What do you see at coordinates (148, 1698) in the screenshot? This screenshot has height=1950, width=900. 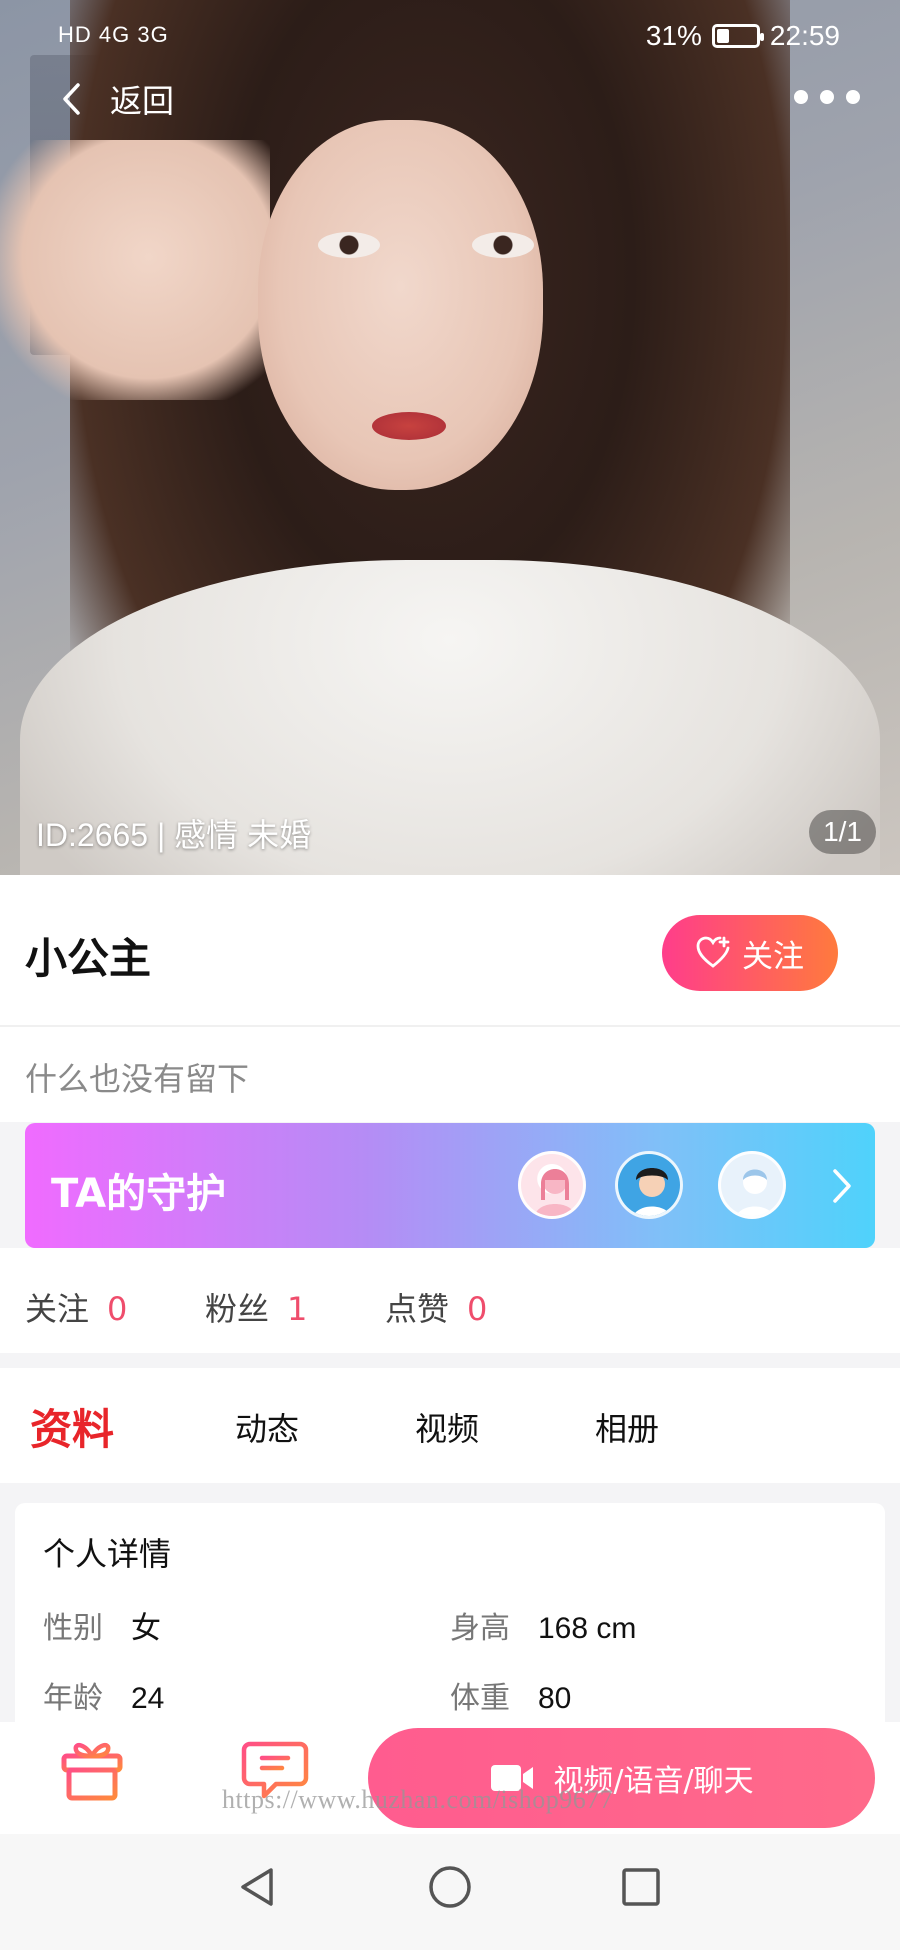 I see `detail-value: 24` at bounding box center [148, 1698].